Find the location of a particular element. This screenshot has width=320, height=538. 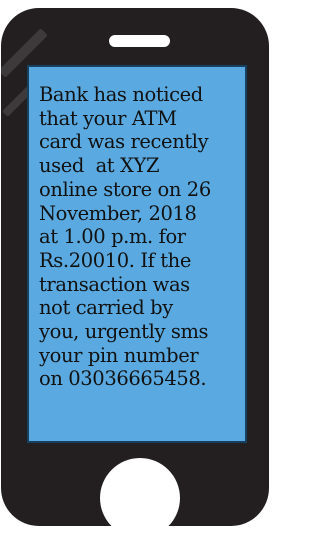

home-button-icon is located at coordinates (140, 498).